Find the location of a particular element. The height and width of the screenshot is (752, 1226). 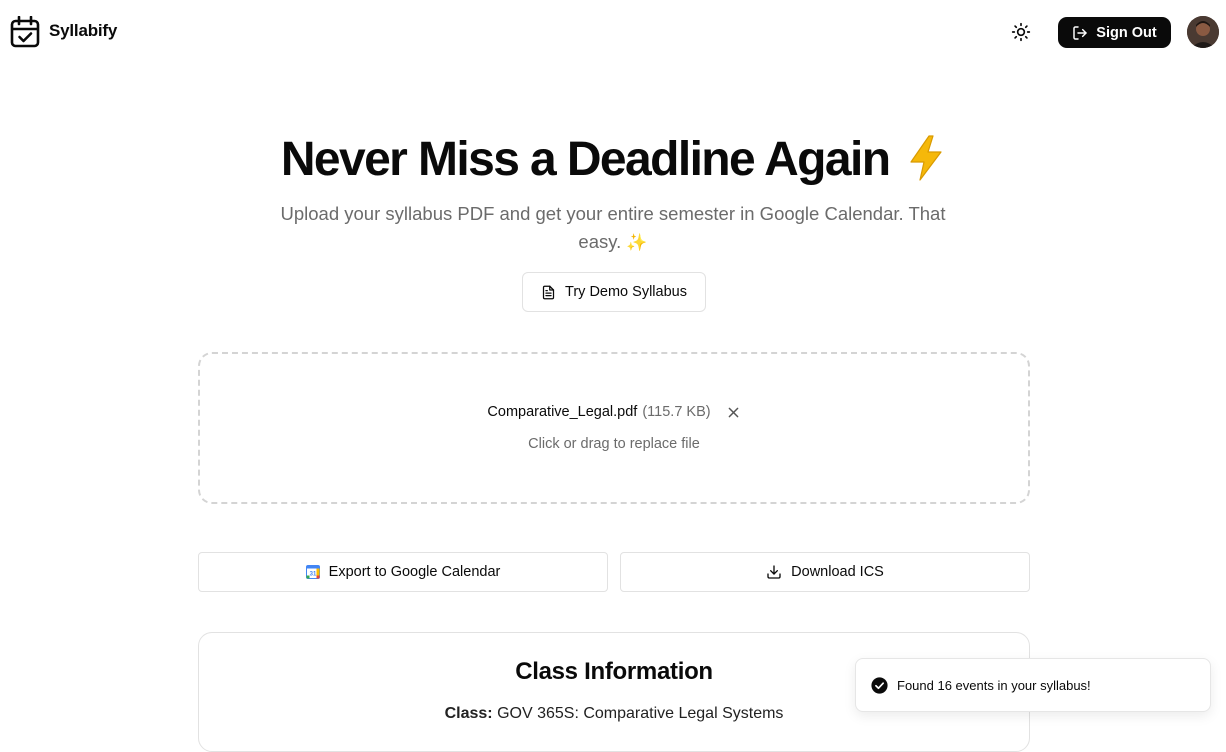

export-google-calendar-button: 31 Export to Google Calendar is located at coordinates (403, 572).